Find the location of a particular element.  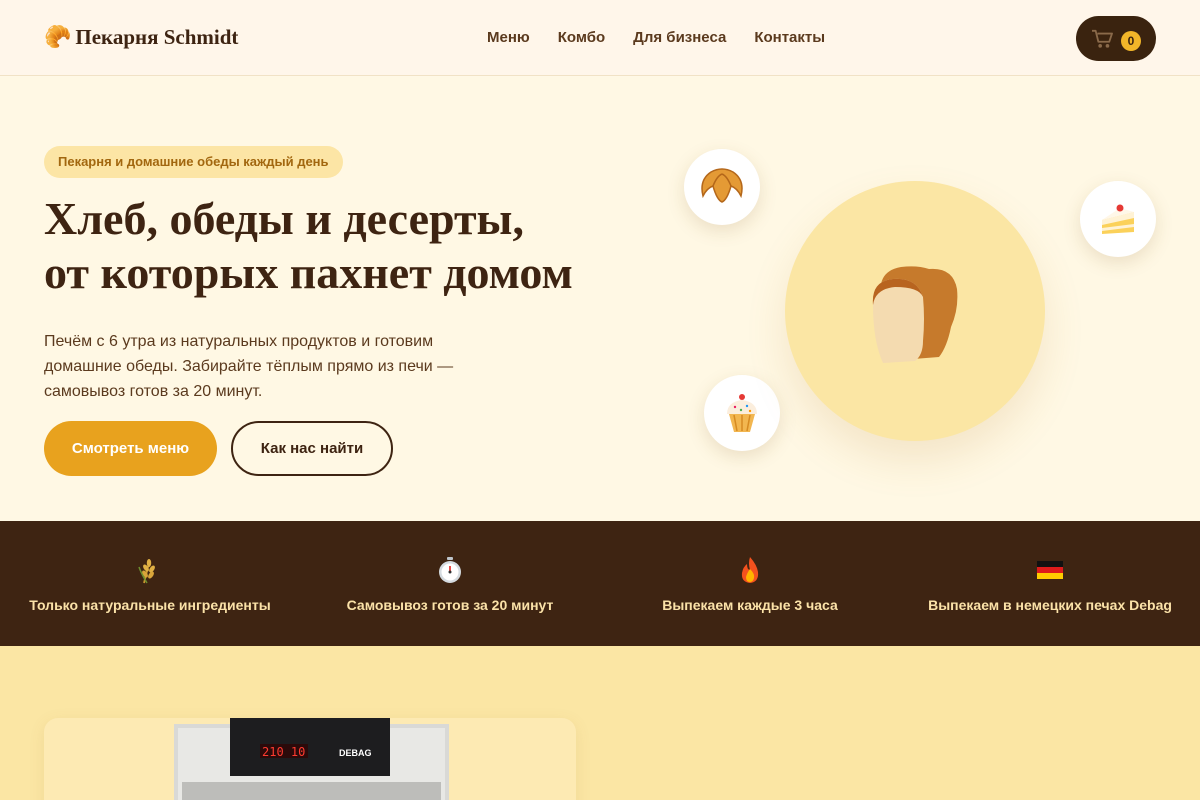

bread-loaf-icon is located at coordinates (915, 314).